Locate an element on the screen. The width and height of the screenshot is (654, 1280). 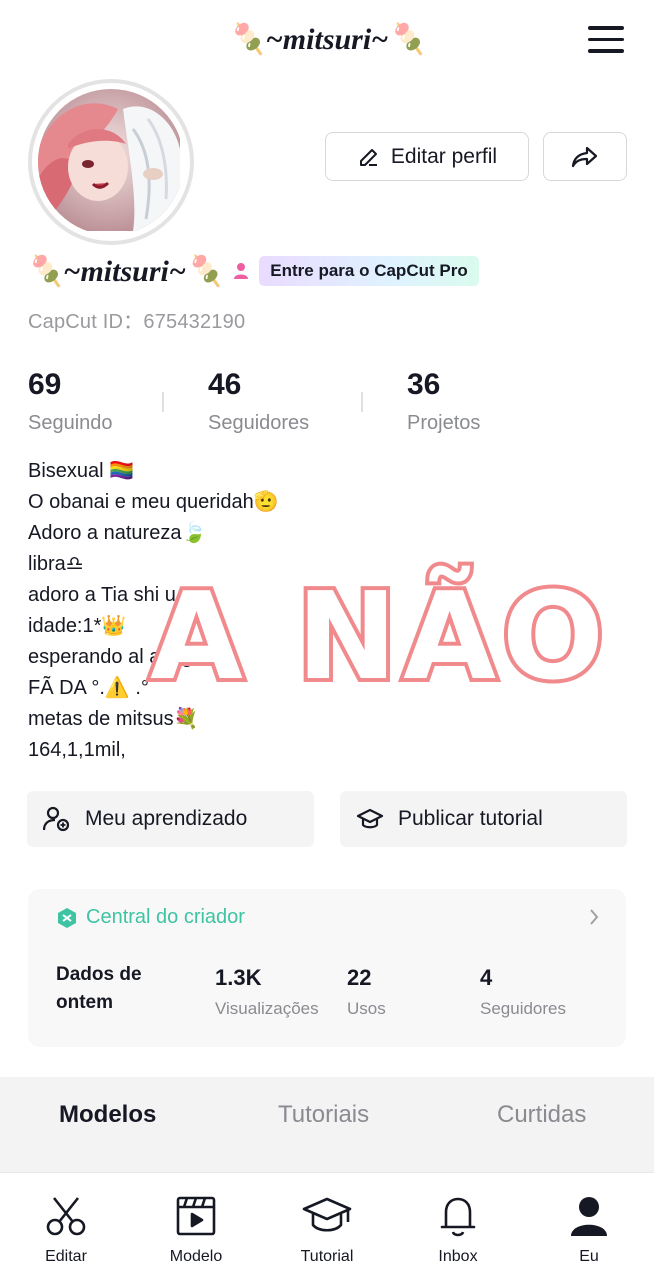
metric-label: Visualizações is located at coordinates (267, 1008).